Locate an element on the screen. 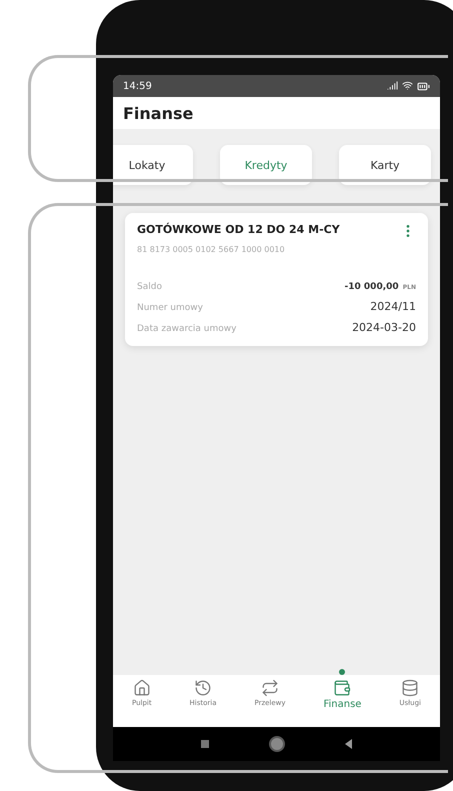  nav-item: Finanse is located at coordinates (342, 701).